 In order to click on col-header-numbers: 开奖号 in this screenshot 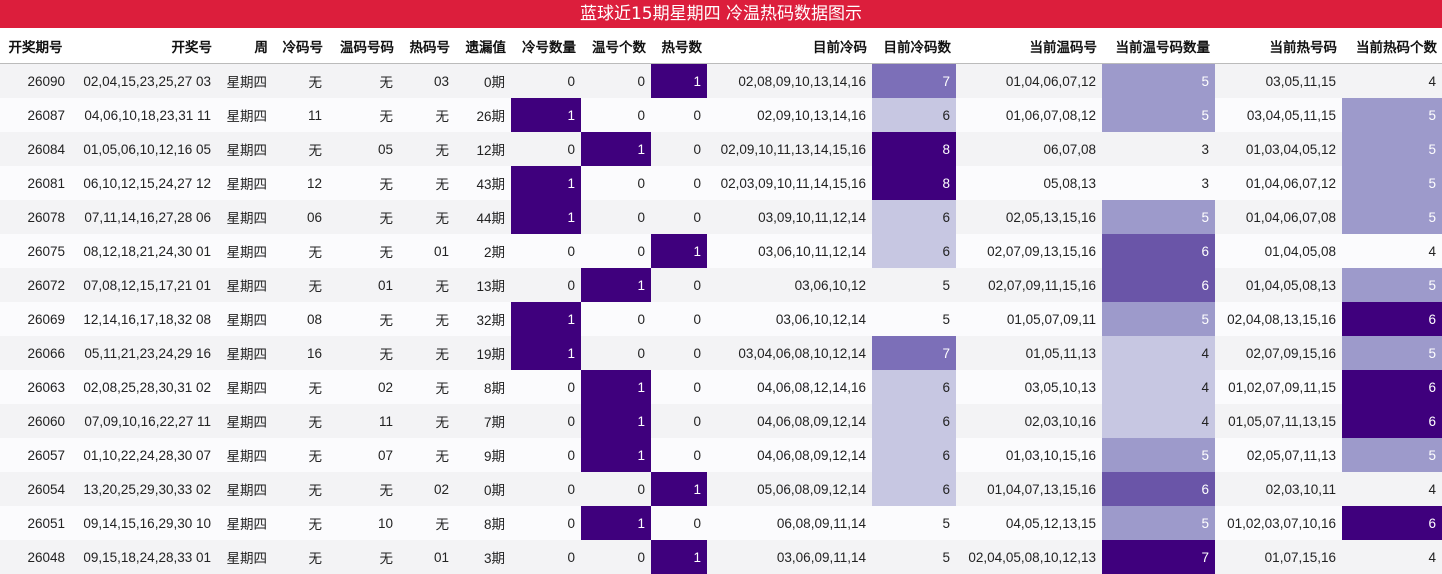, I will do `click(144, 46)`.